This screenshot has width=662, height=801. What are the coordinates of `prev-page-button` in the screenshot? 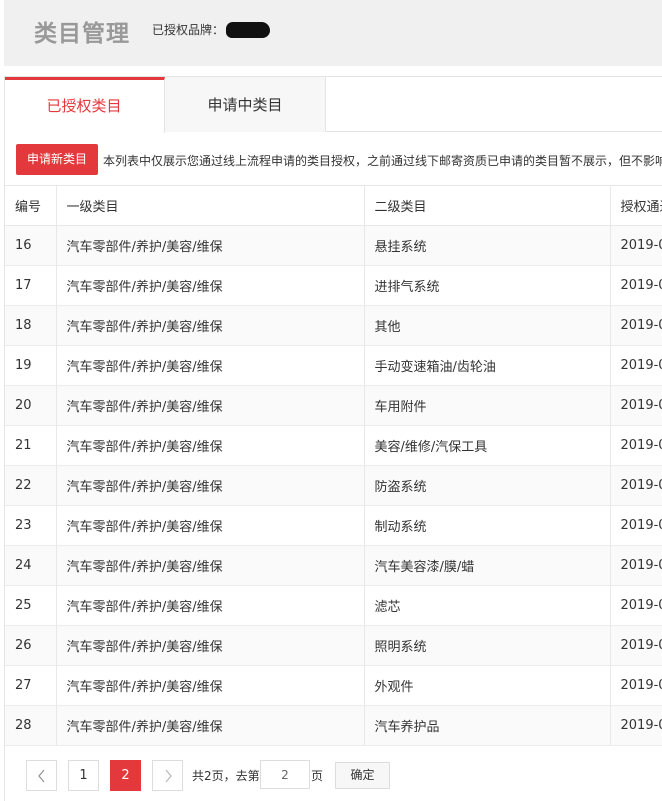 It's located at (41, 775).